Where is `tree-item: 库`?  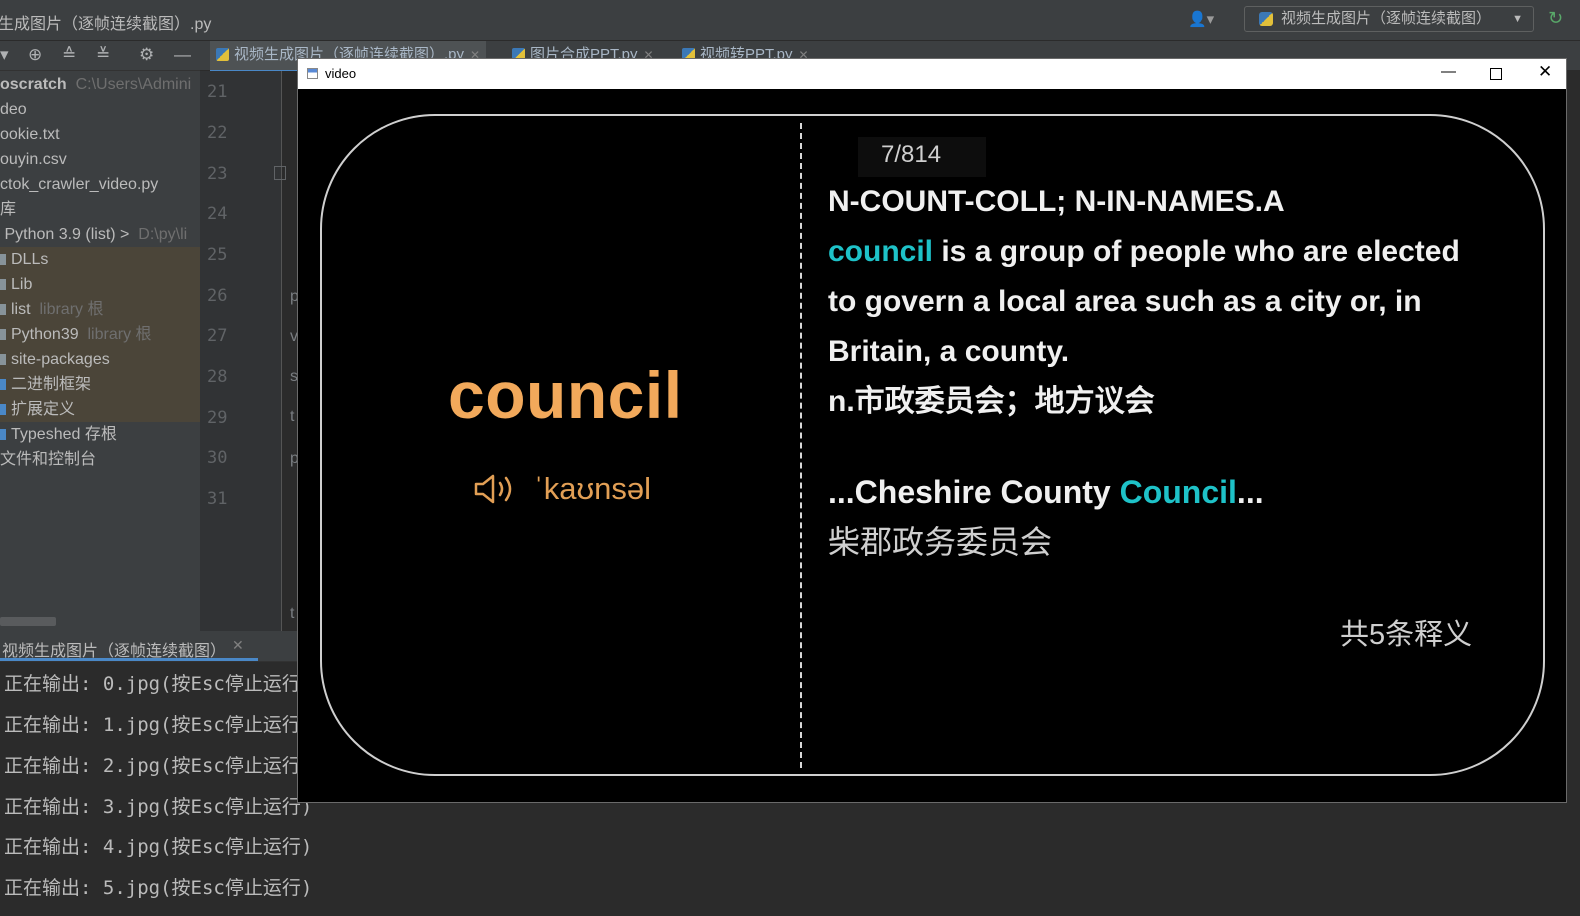 tree-item: 库 is located at coordinates (100, 209).